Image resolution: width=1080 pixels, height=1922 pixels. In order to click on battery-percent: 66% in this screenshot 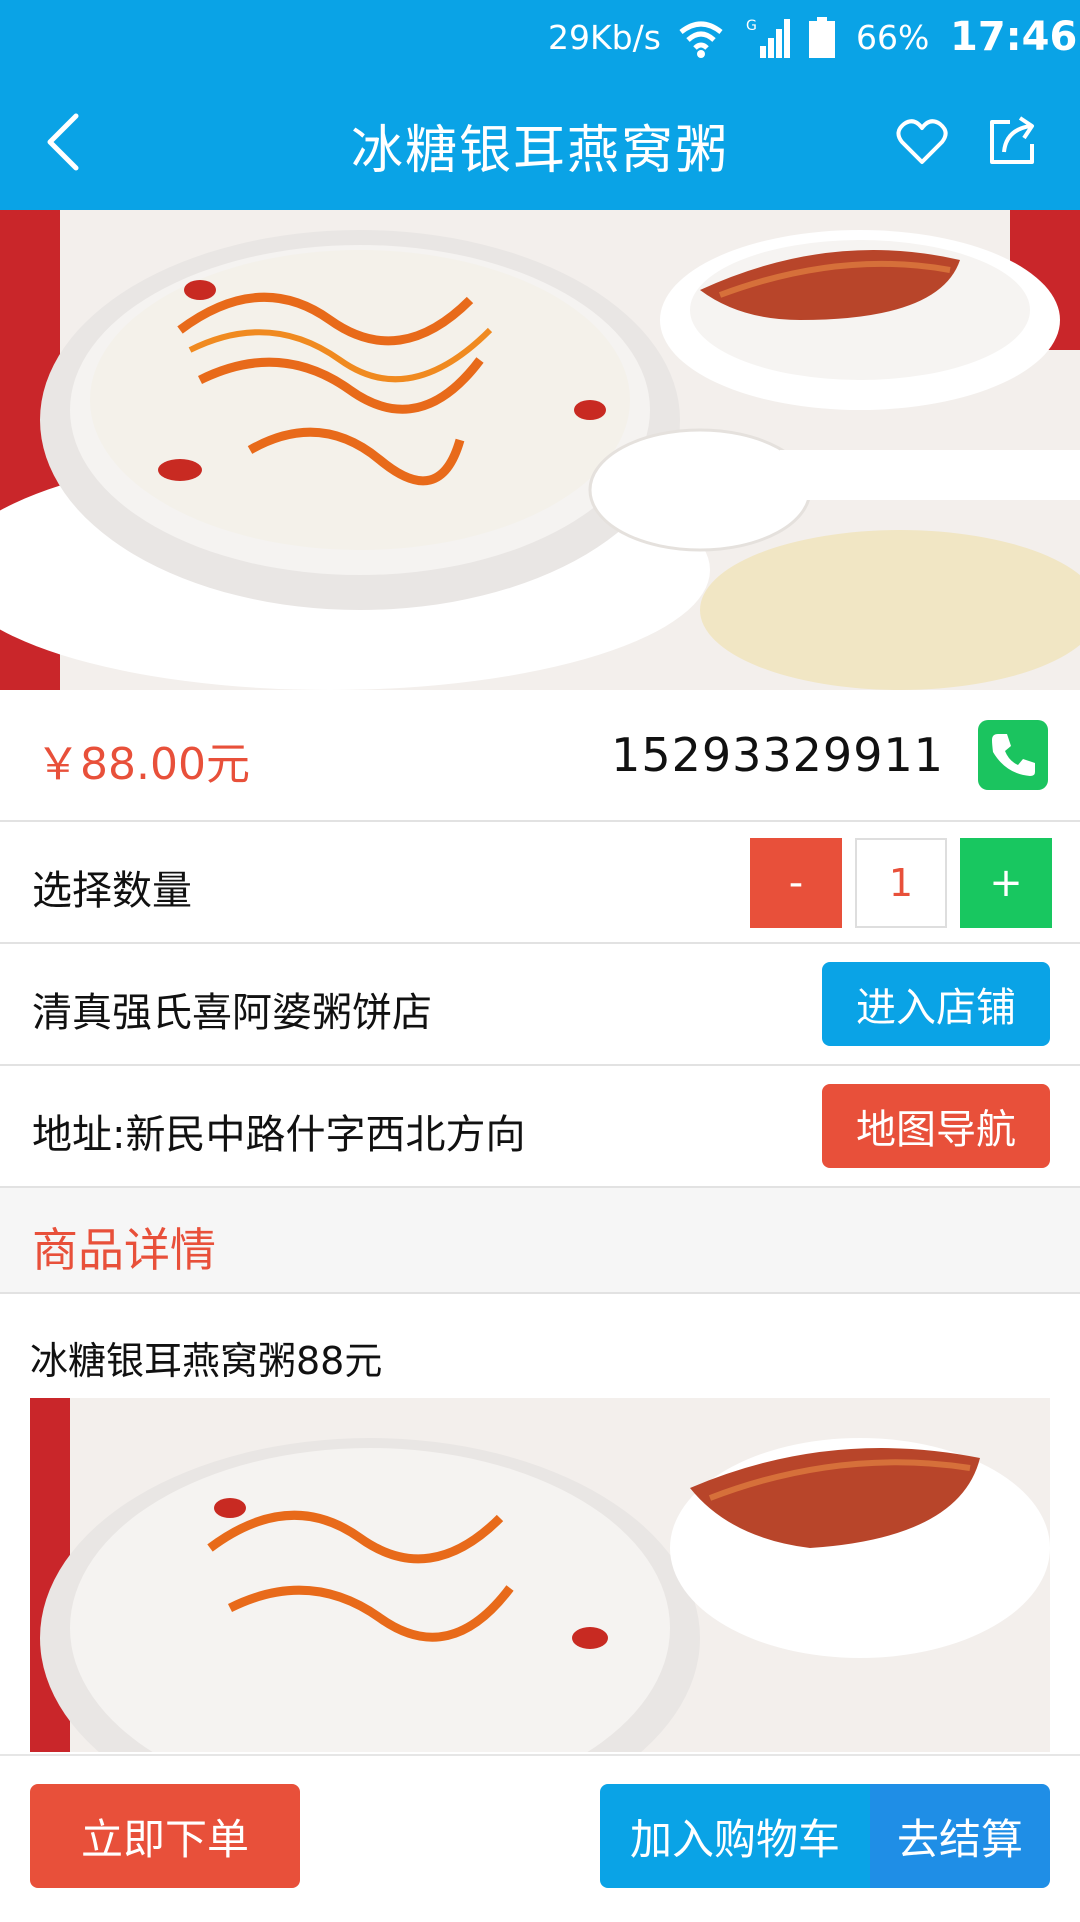, I will do `click(893, 37)`.